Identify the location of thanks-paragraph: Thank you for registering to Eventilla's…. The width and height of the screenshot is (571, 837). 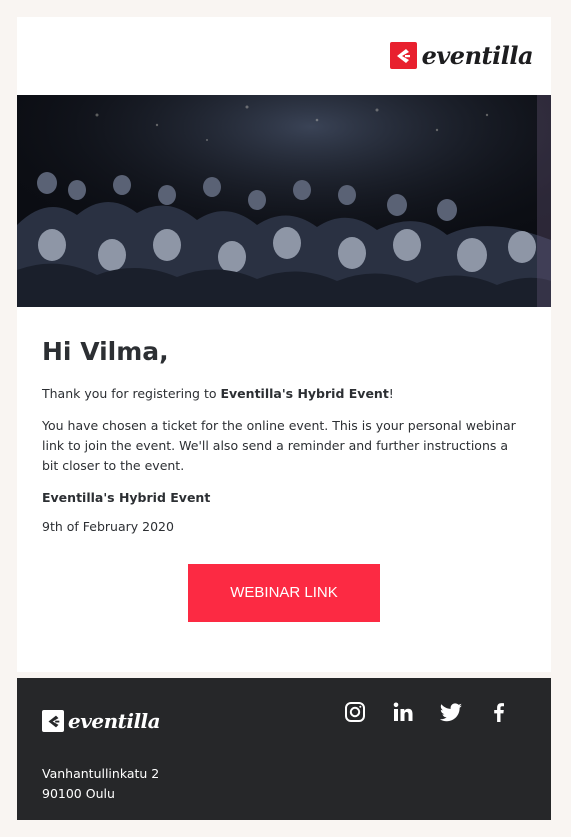
(284, 394).